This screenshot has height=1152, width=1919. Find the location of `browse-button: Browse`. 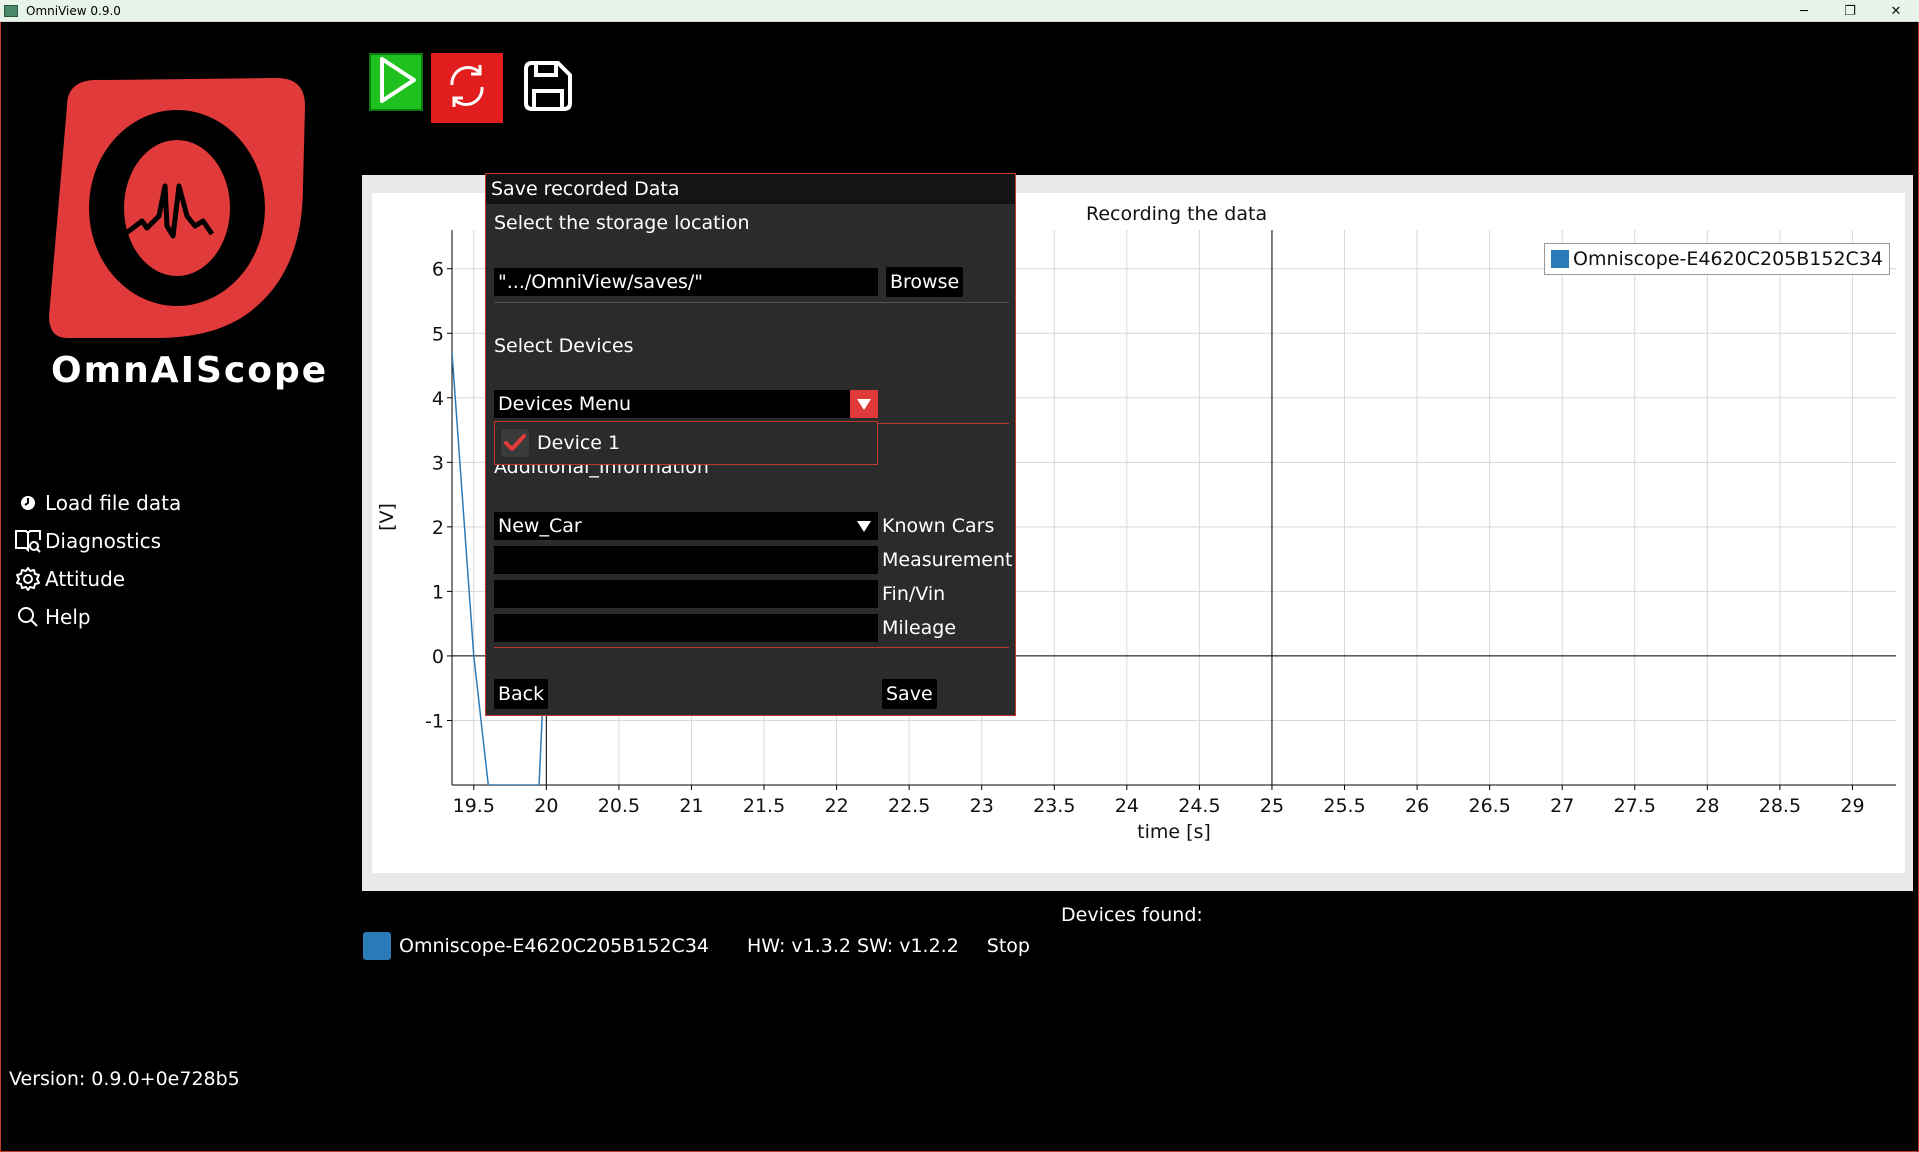

browse-button: Browse is located at coordinates (925, 282).